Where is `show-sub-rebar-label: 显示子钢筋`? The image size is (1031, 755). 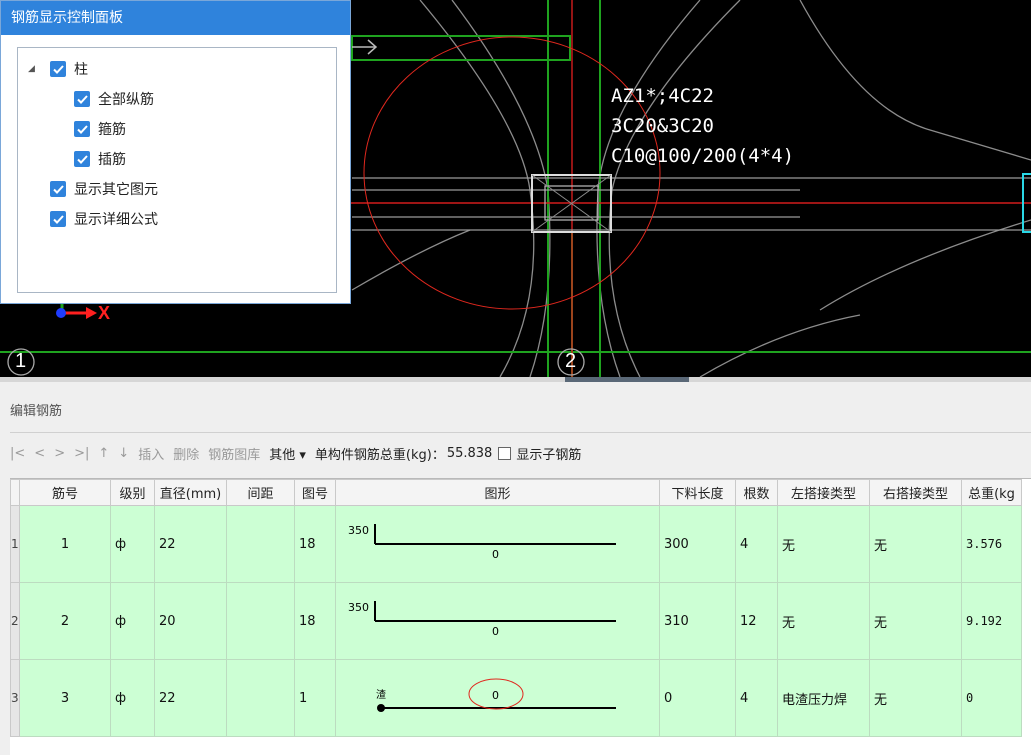 show-sub-rebar-label: 显示子钢筋 is located at coordinates (548, 453).